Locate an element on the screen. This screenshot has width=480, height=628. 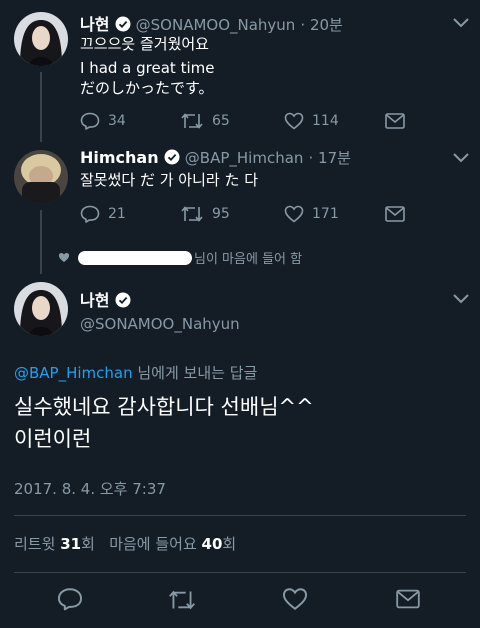
tweet-header: Himchan @BAP_Himchan · 17분 is located at coordinates (215, 157).